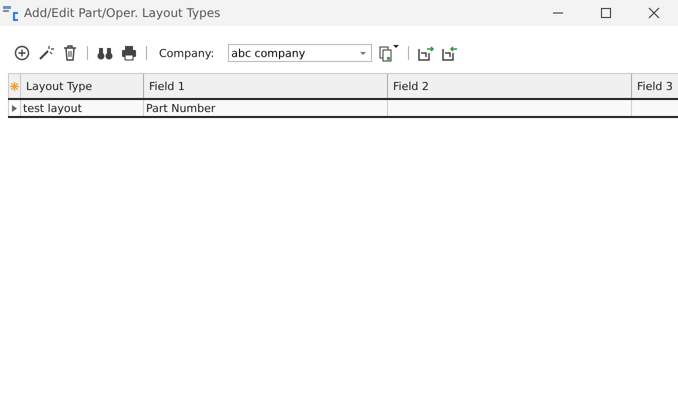 This screenshot has height=400, width=678. What do you see at coordinates (186, 53) in the screenshot?
I see `company-label: Company:` at bounding box center [186, 53].